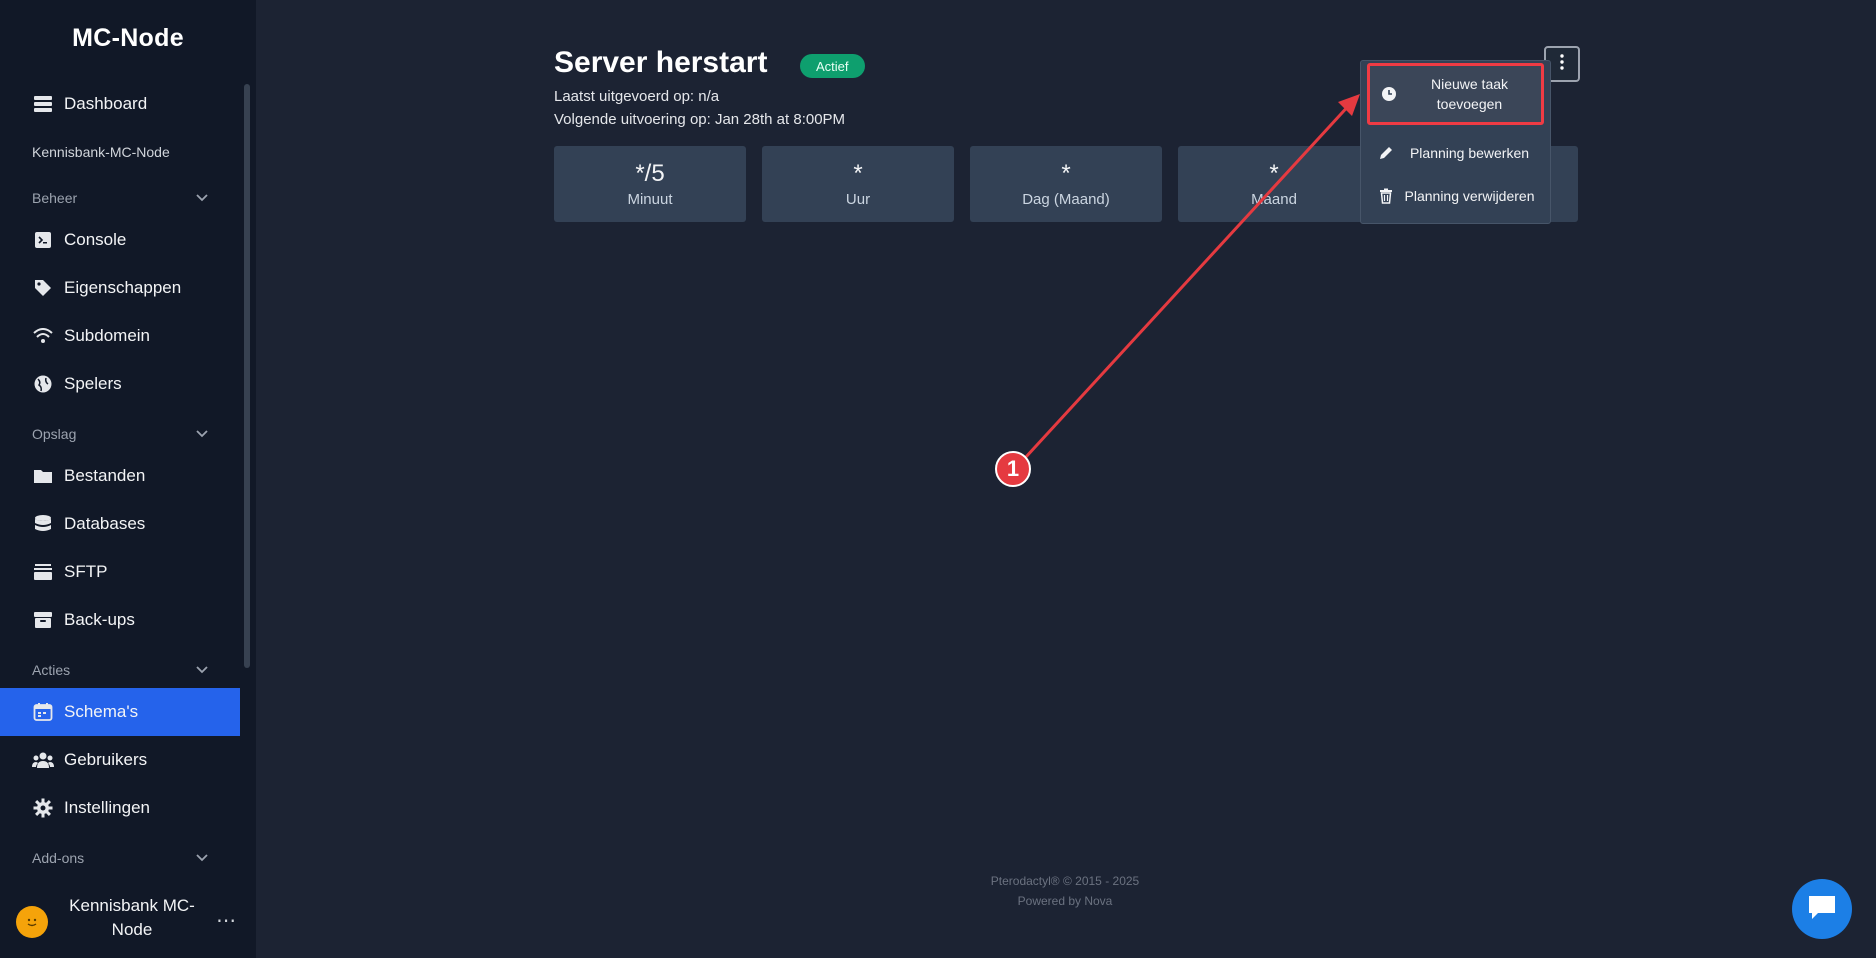  I want to click on menu-item-edit-schedule: Planning bewerken, so click(1455, 153).